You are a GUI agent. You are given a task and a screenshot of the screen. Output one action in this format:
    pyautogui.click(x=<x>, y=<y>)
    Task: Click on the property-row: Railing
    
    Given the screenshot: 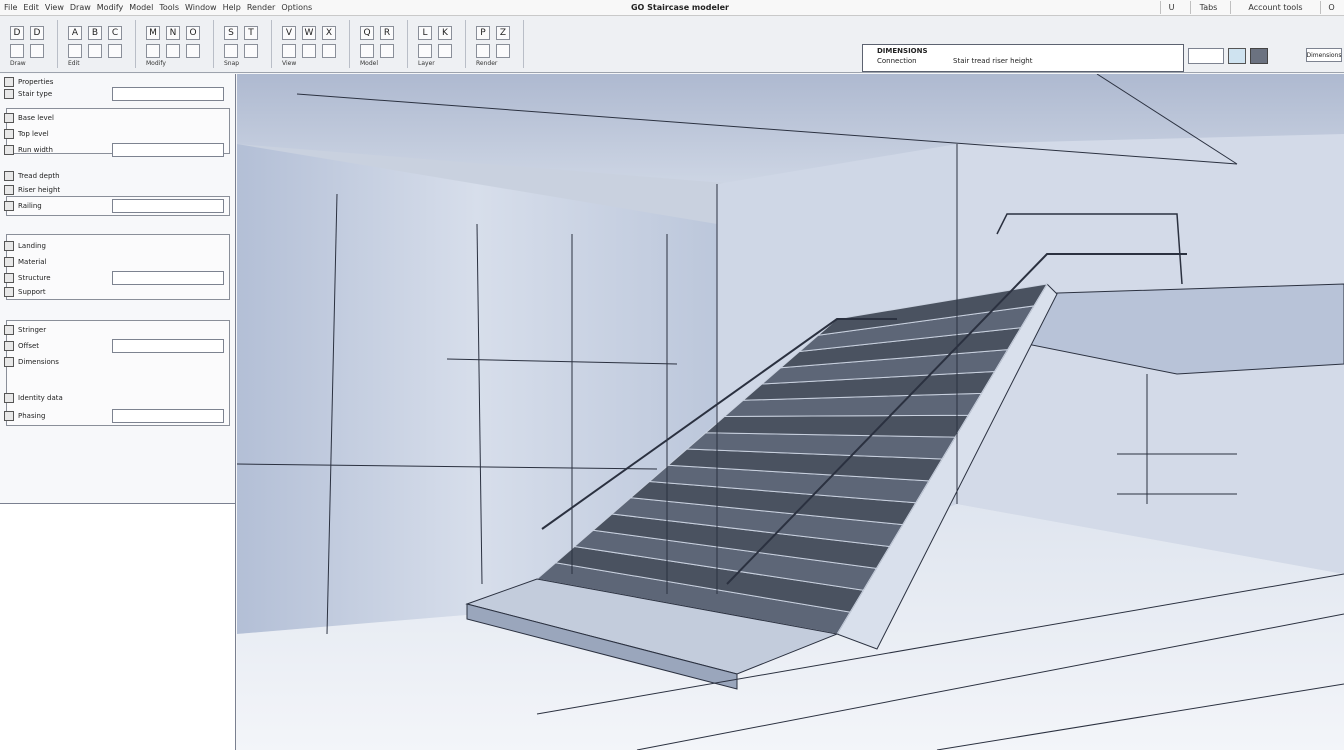 What is the action you would take?
    pyautogui.click(x=114, y=206)
    